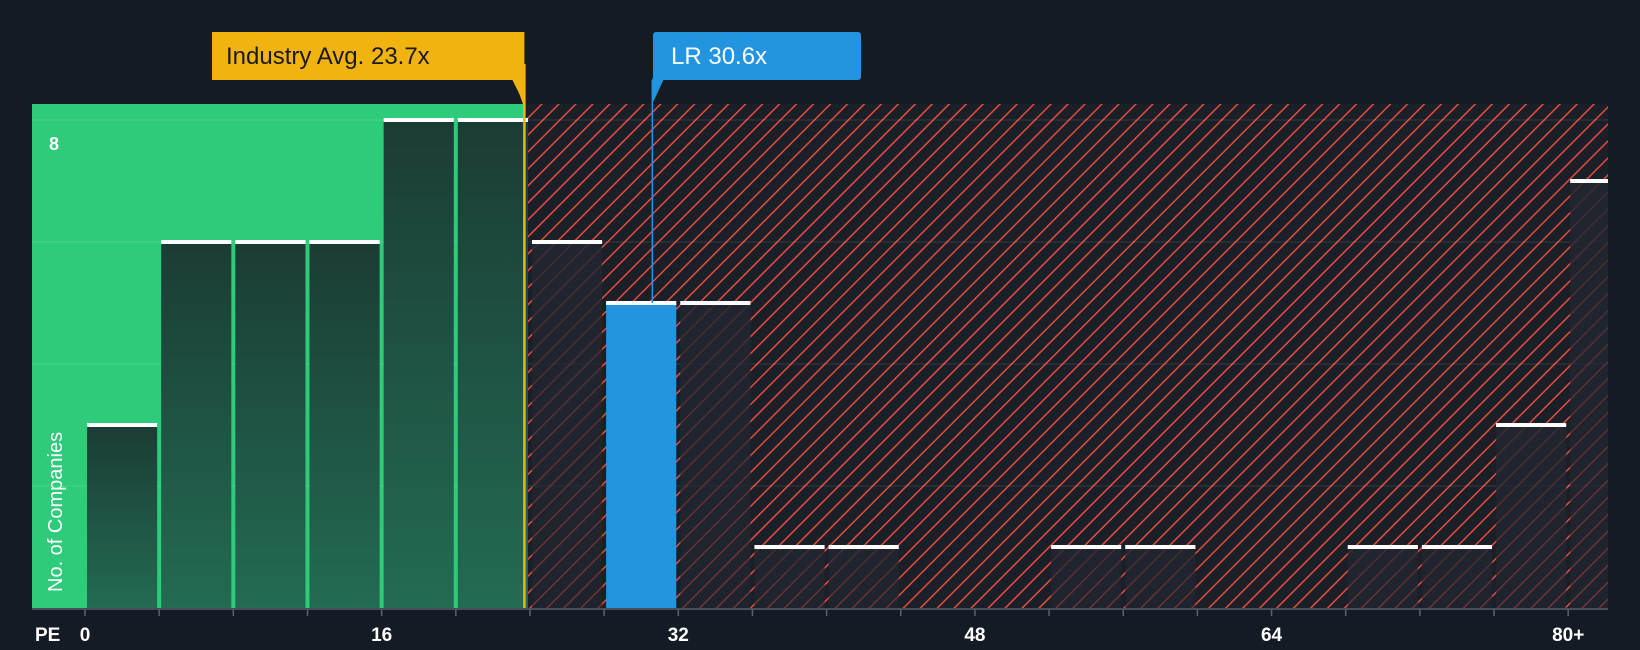 The height and width of the screenshot is (650, 1640). What do you see at coordinates (1272, 635) in the screenshot?
I see `x-tick-label: 64` at bounding box center [1272, 635].